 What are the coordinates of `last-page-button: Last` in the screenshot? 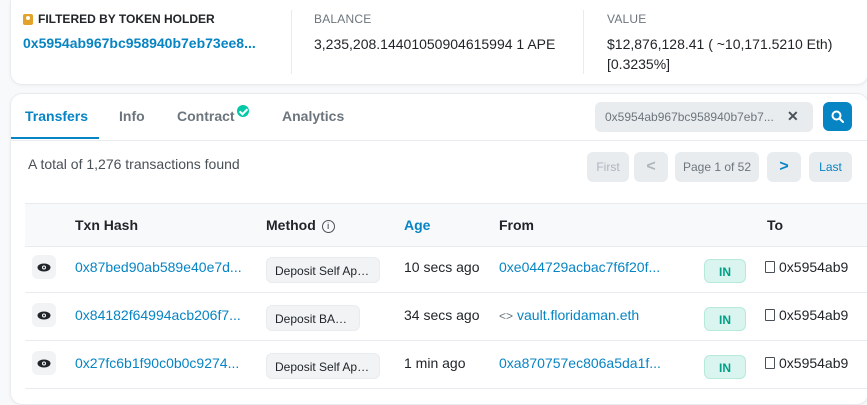 It's located at (830, 167).